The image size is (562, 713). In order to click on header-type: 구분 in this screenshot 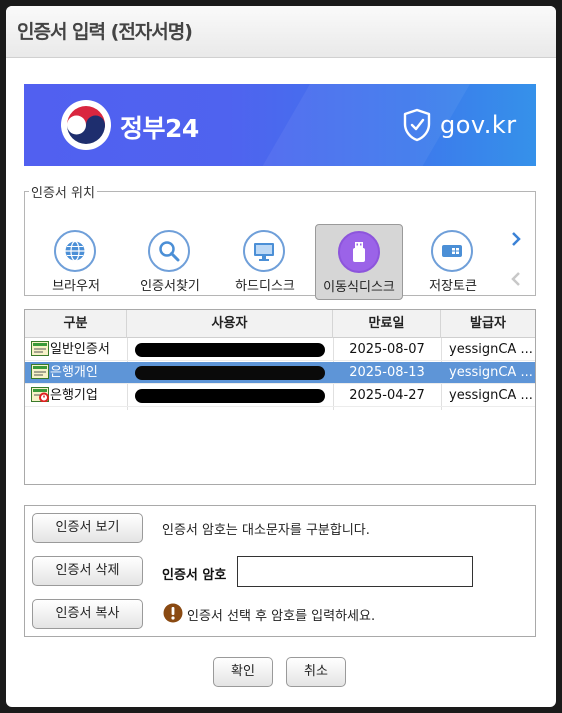, I will do `click(76, 324)`.